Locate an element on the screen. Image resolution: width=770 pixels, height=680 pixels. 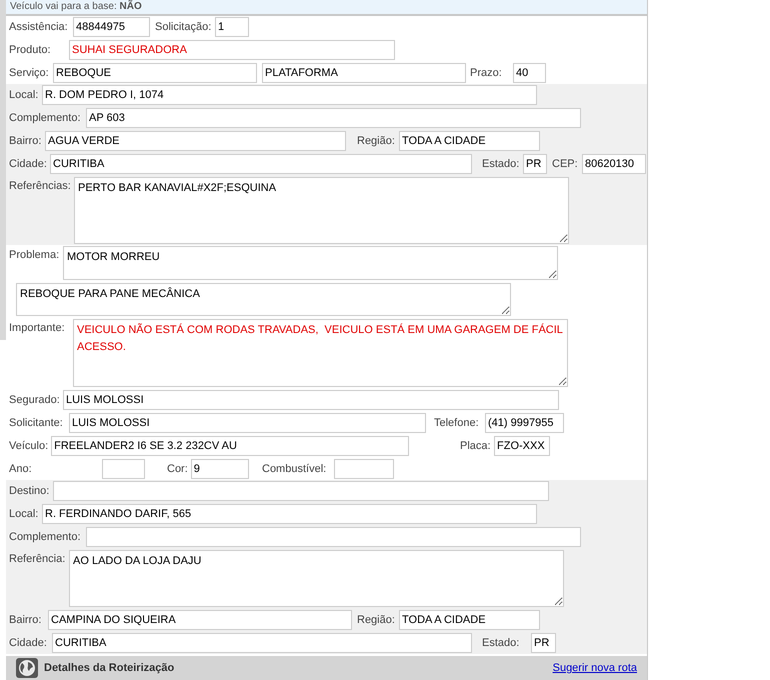
text-field: PLATAFORMA is located at coordinates (364, 73).